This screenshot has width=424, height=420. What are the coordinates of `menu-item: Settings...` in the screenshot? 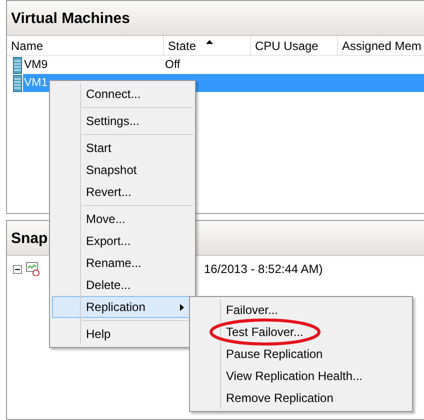 It's located at (122, 121).